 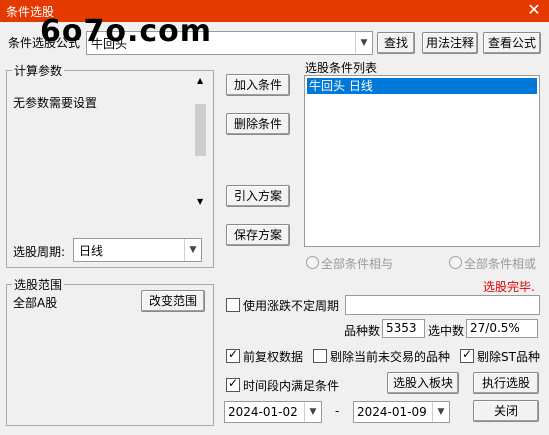 What do you see at coordinates (508, 357) in the screenshot?
I see `exclude-st-label: 剔除ST品种` at bounding box center [508, 357].